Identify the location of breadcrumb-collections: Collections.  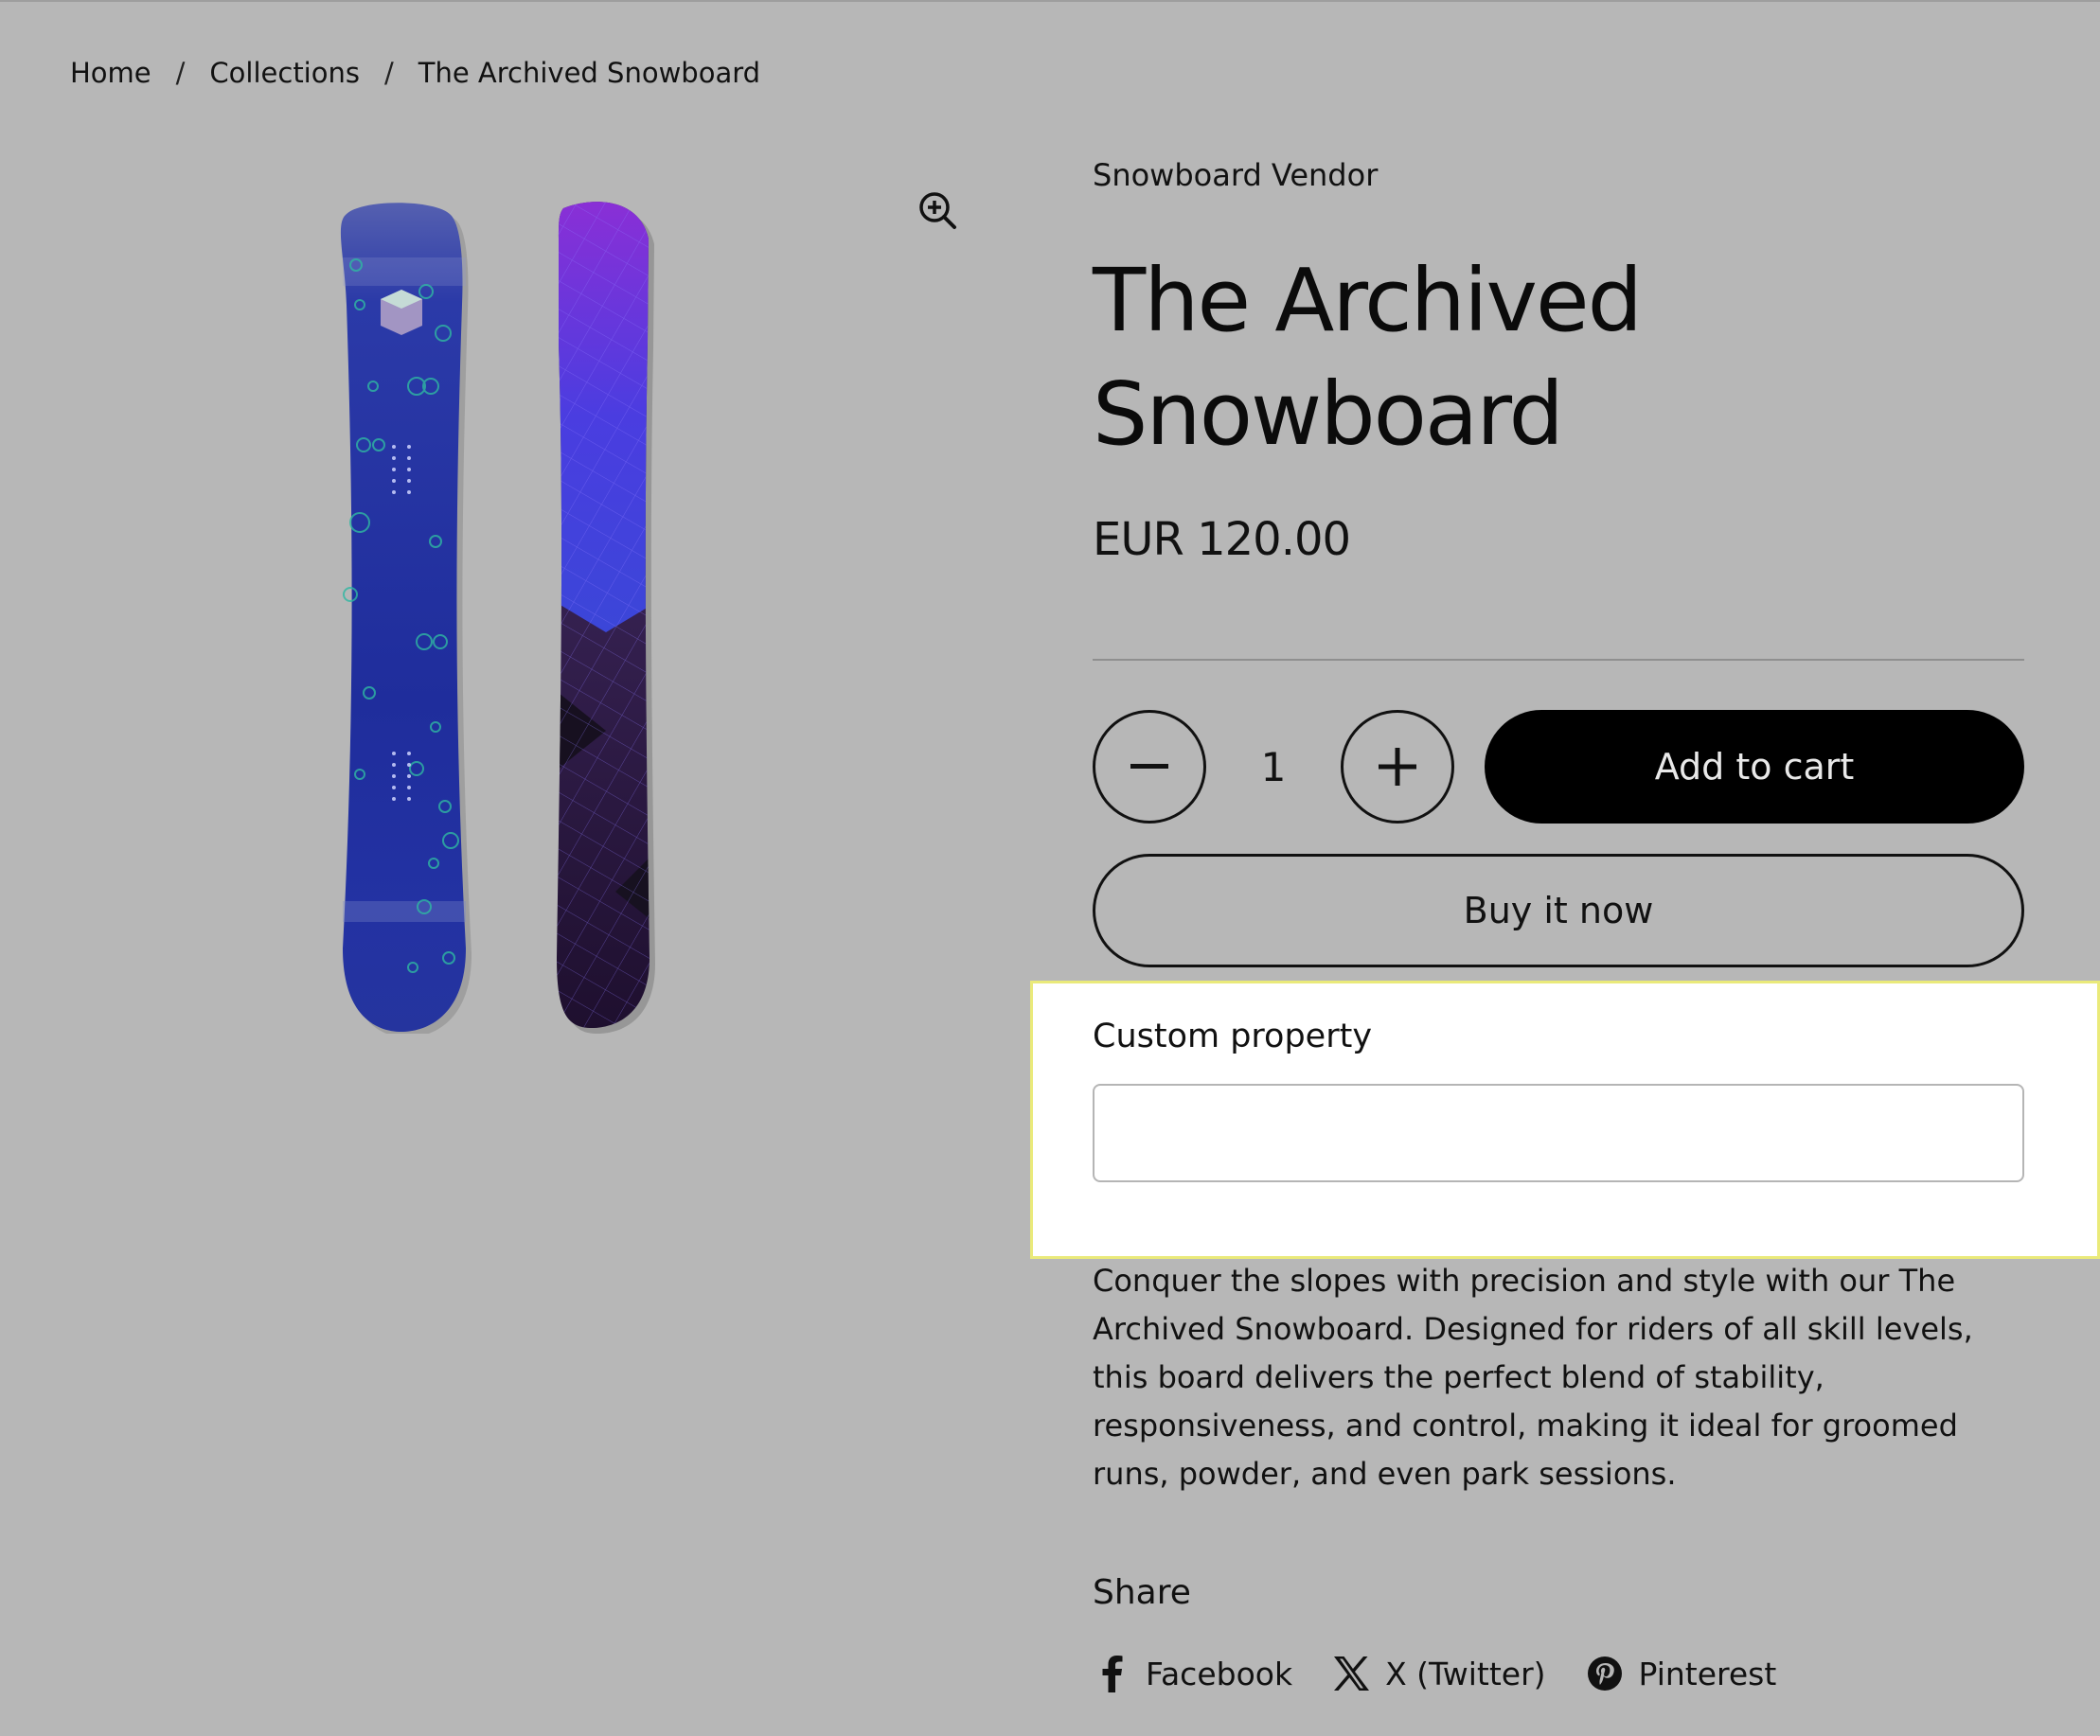
(284, 73).